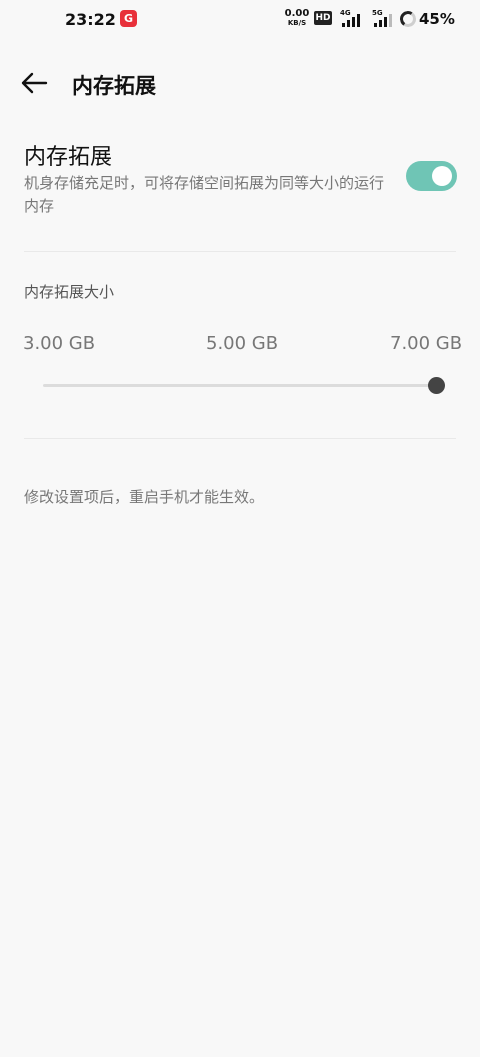 The width and height of the screenshot is (480, 1057). Describe the element at coordinates (144, 497) in the screenshot. I see `restart-note: 修改设置项后，重启手机才能生效。` at that location.